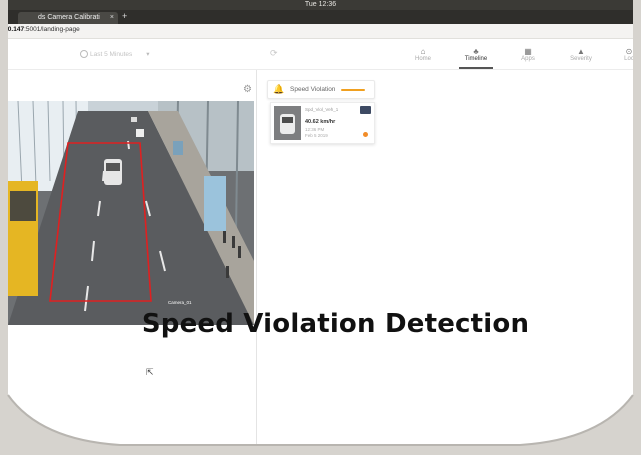  I want to click on location-icon: ⊙, so click(629, 51).